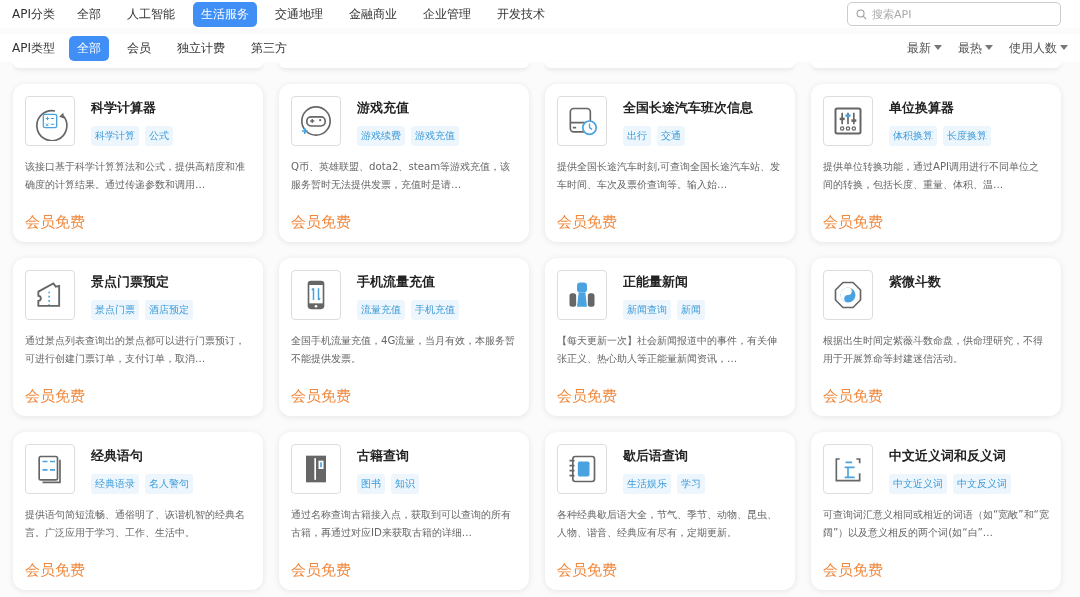  What do you see at coordinates (948, 456) in the screenshot?
I see `card-title: 中文近义词和反义词` at bounding box center [948, 456].